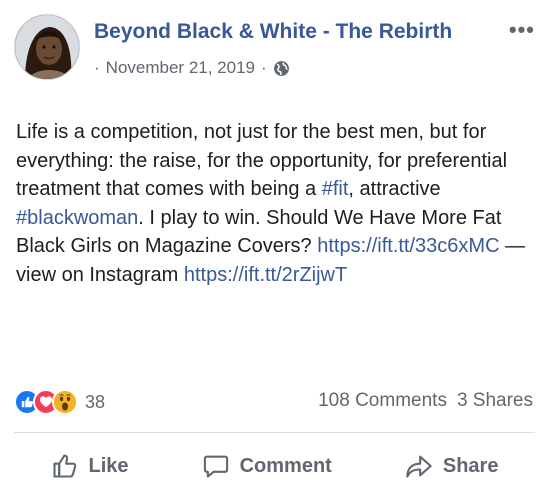  Describe the element at coordinates (64, 466) in the screenshot. I see `thumbs-up-icon` at that location.